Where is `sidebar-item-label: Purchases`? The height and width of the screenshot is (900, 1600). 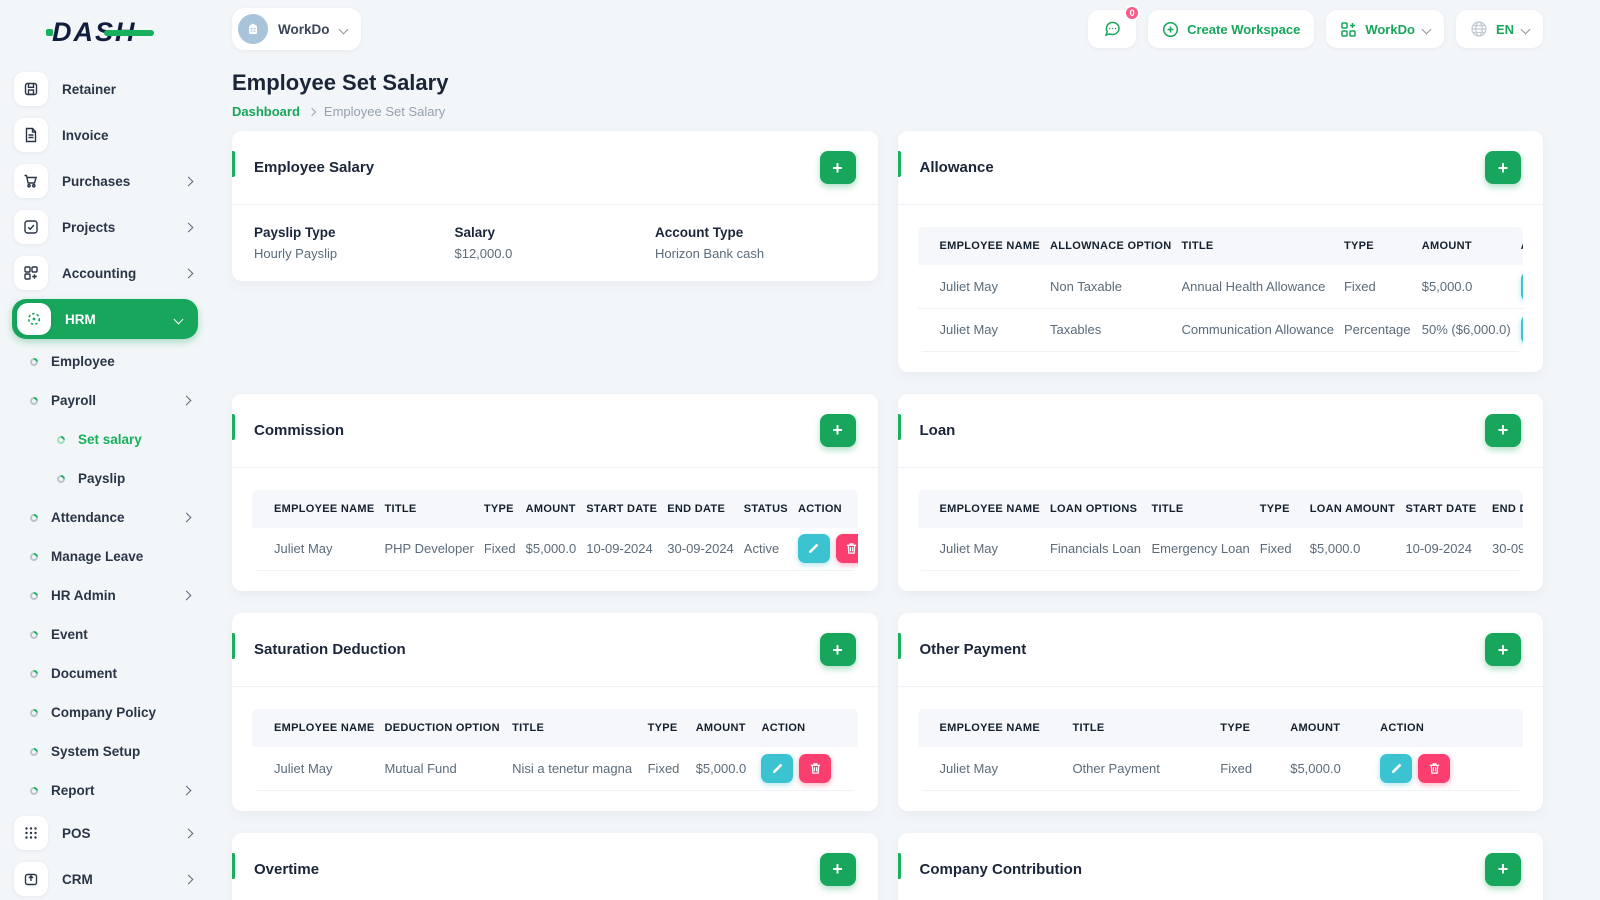
sidebar-item-label: Purchases is located at coordinates (96, 181).